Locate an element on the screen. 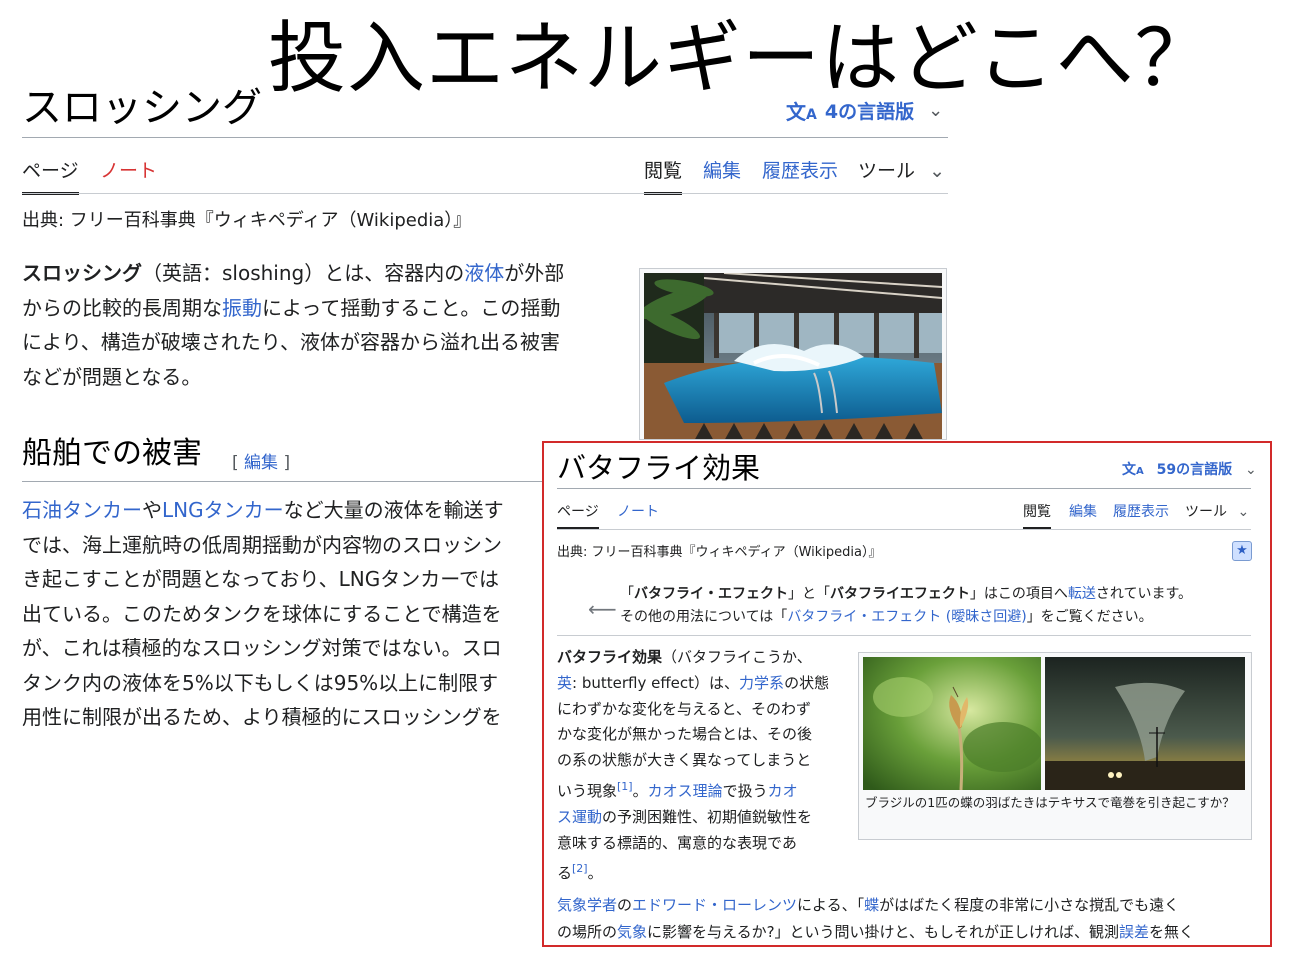 This screenshot has height=977, width=1304. language-label: 59の言語版 is located at coordinates (1194, 470).